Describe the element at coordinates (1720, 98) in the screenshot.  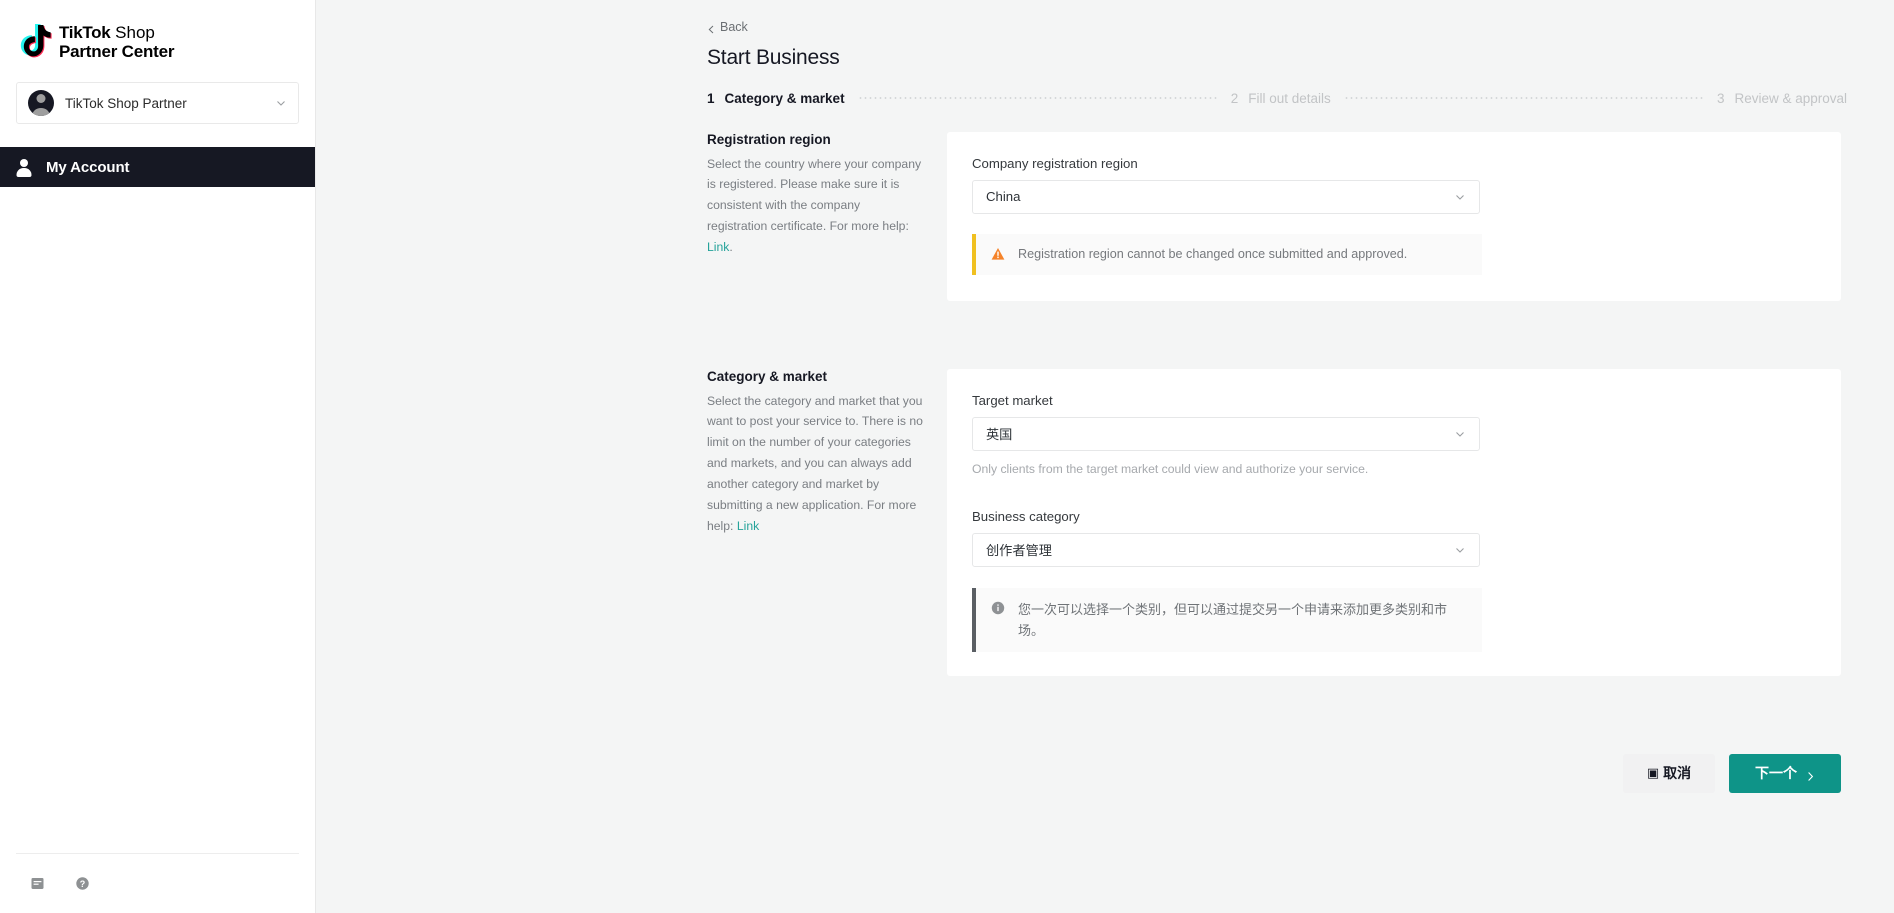
I see `step-number: 3` at that location.